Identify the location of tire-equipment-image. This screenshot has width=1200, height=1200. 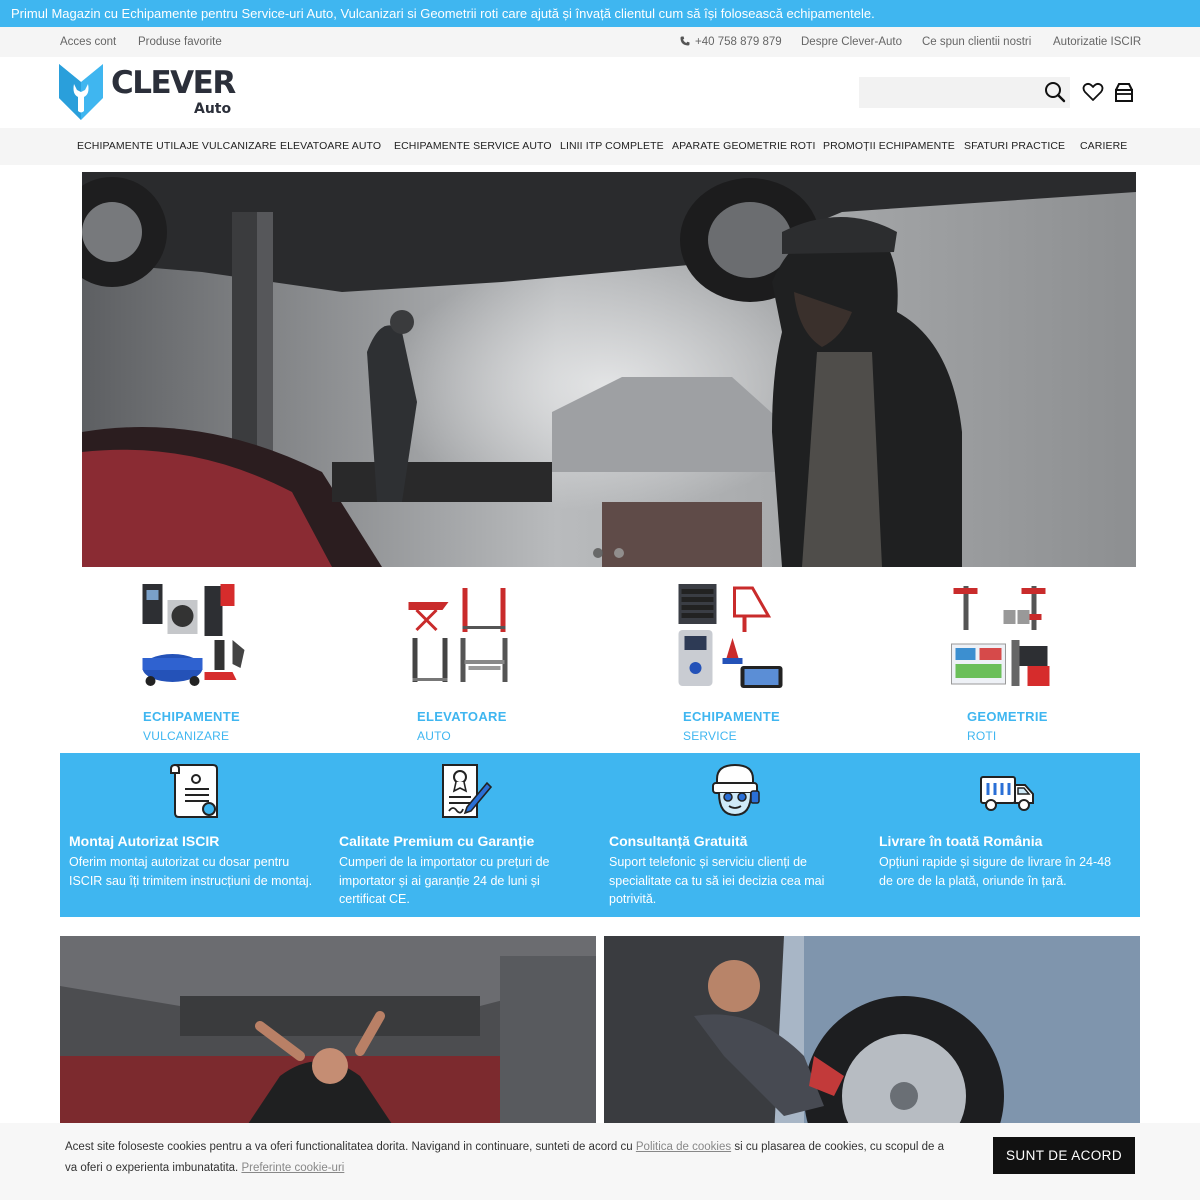
(193, 635).